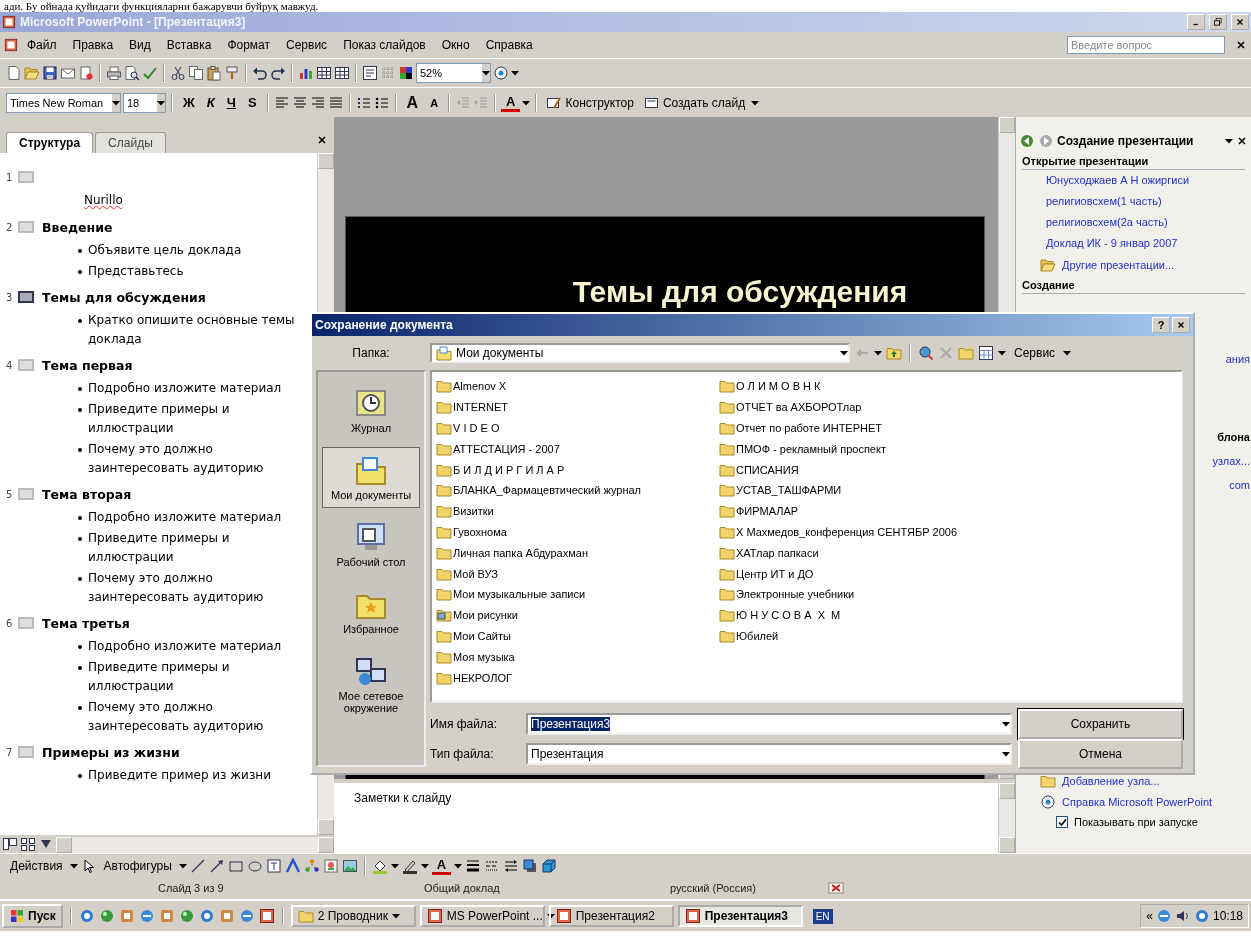 Image resolution: width=1251 pixels, height=939 pixels. What do you see at coordinates (371, 477) in the screenshot?
I see `place-item: Мои документы` at bounding box center [371, 477].